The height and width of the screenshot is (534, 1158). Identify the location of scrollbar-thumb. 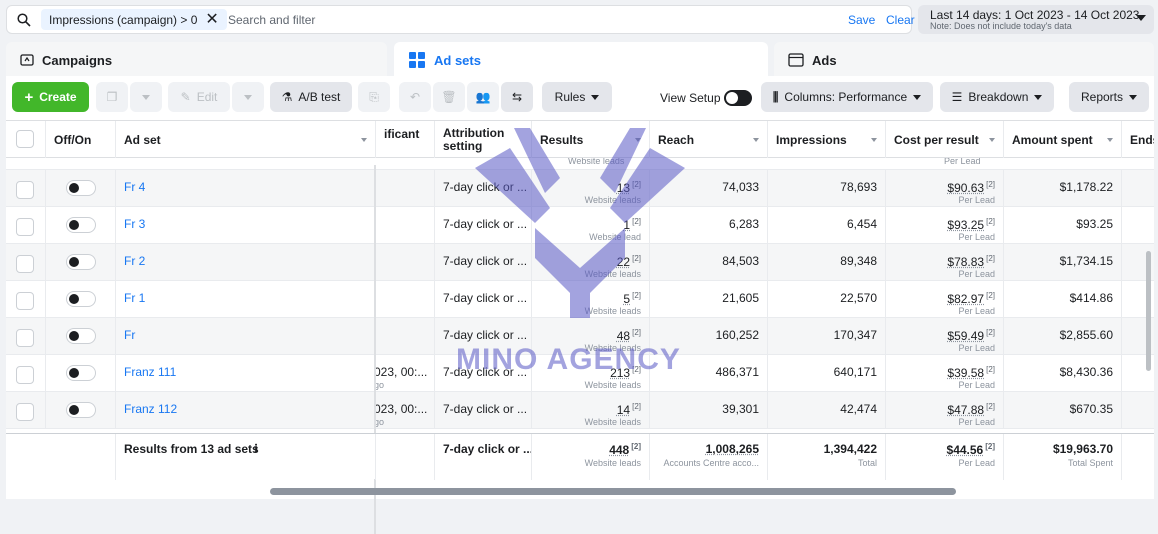
(613, 491).